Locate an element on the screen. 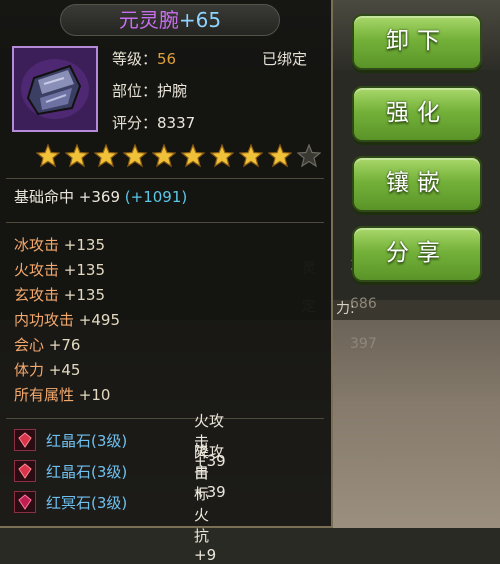  level-row: 等级：56 is located at coordinates (144, 58).